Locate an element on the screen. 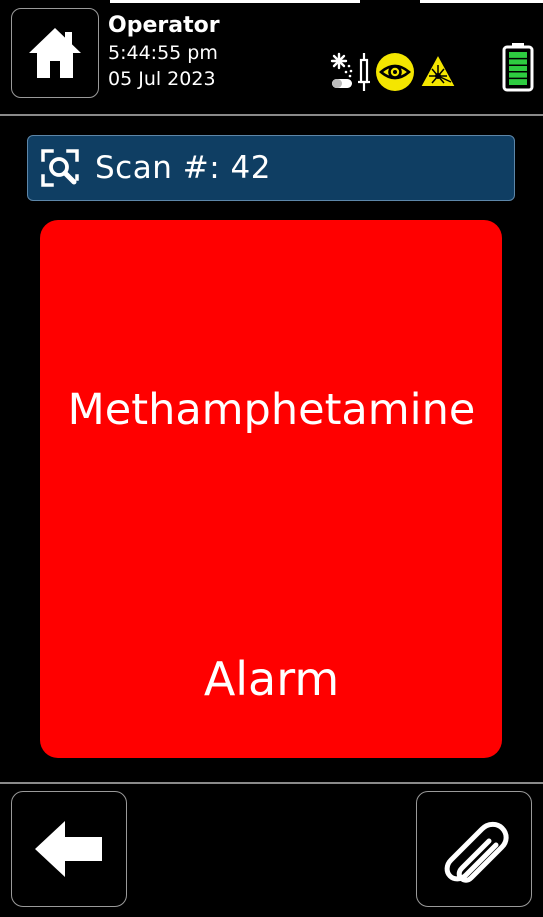 The height and width of the screenshot is (917, 543). clock-time: 5:44:55 pm is located at coordinates (163, 53).